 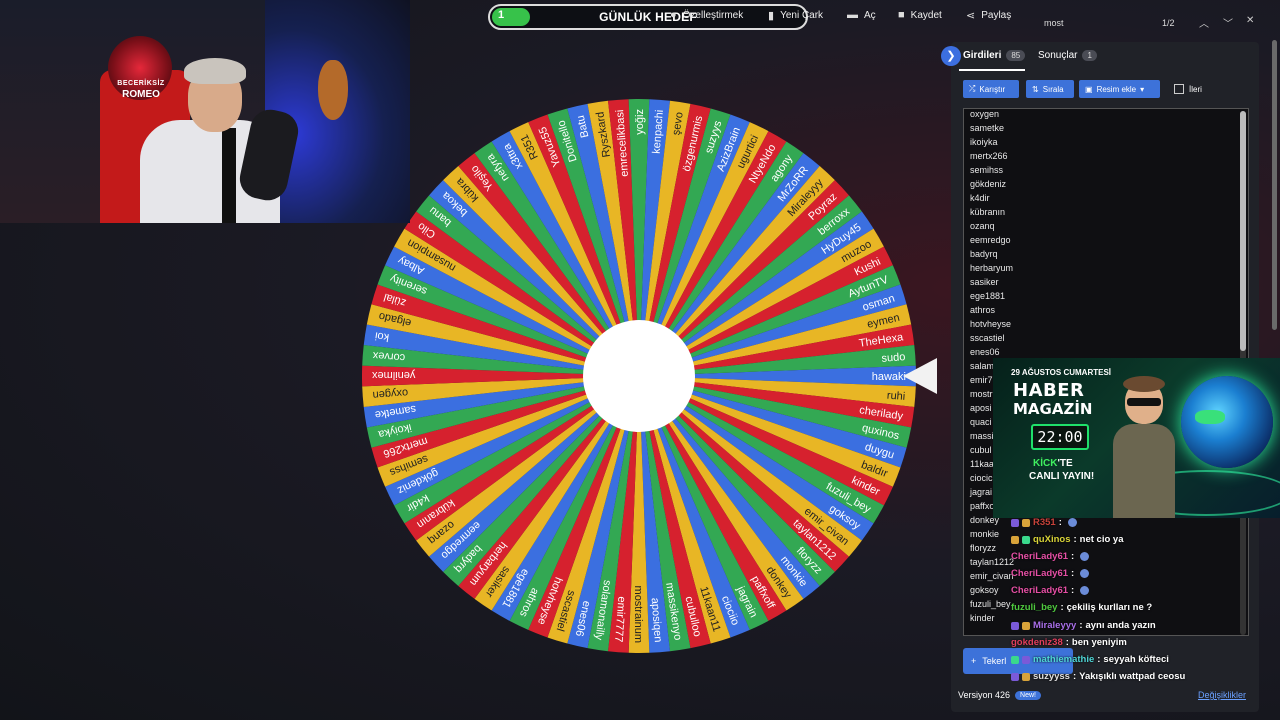 What do you see at coordinates (1045, 463) in the screenshot?
I see `banner-kick-brand: KİCK` at bounding box center [1045, 463].